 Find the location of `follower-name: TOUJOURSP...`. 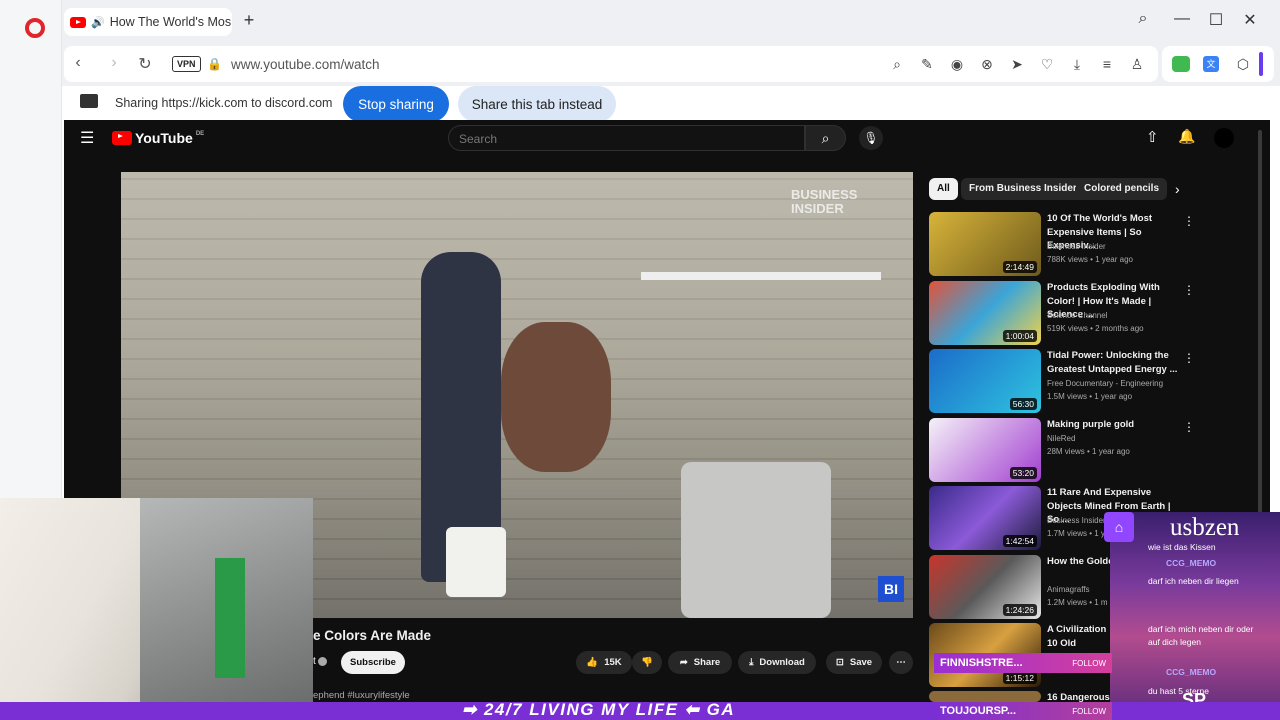

follower-name: TOUJOURSP... is located at coordinates (978, 711).